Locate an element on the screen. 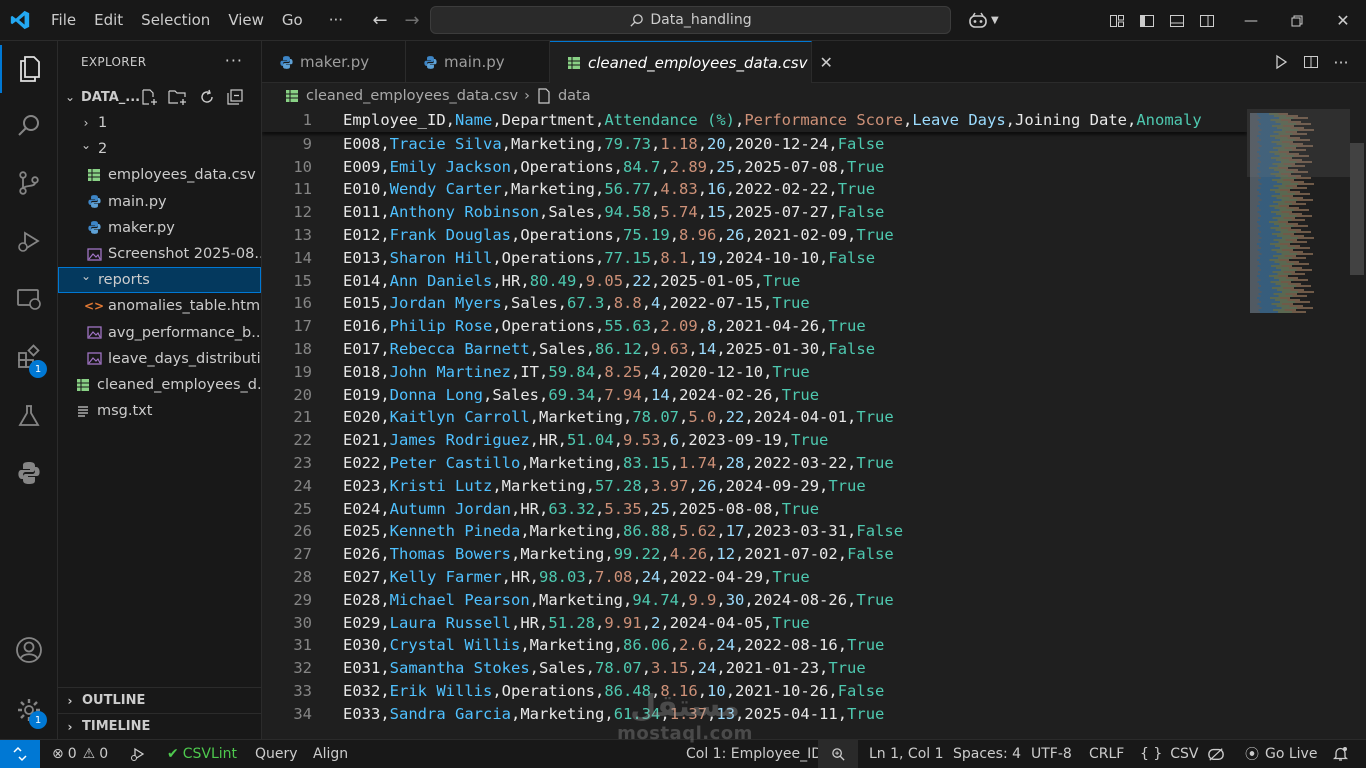 Image resolution: width=1366 pixels, height=768 pixels. editor-scrollbar is located at coordinates (1357, 209).